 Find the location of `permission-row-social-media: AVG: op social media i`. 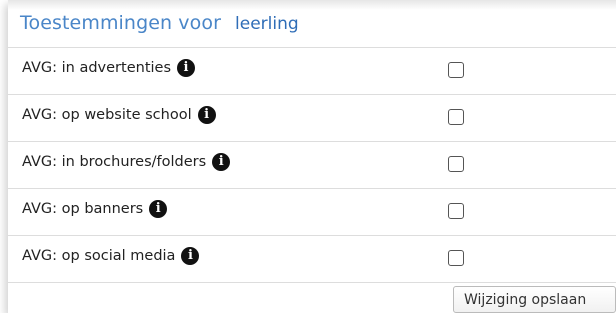

permission-row-social-media: AVG: op social media i is located at coordinates (312, 259).